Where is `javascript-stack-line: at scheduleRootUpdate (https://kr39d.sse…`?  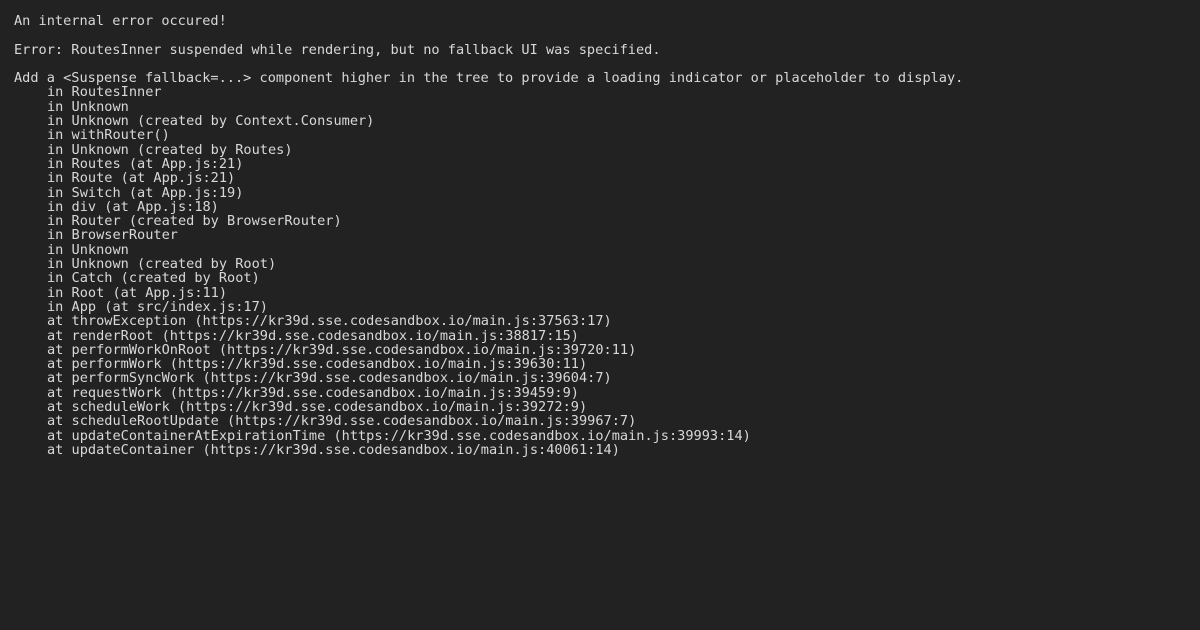
javascript-stack-line: at scheduleRootUpdate (https://kr39d.sse… is located at coordinates (342, 421).